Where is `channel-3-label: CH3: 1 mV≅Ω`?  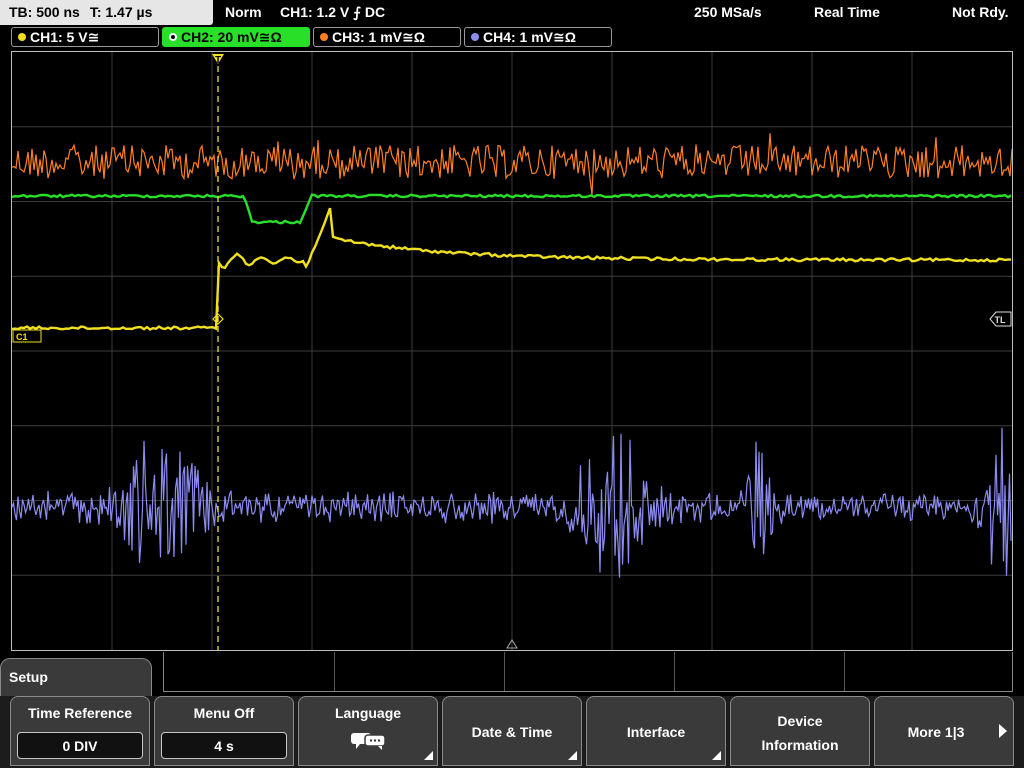 channel-3-label: CH3: 1 mV≅Ω is located at coordinates (378, 37).